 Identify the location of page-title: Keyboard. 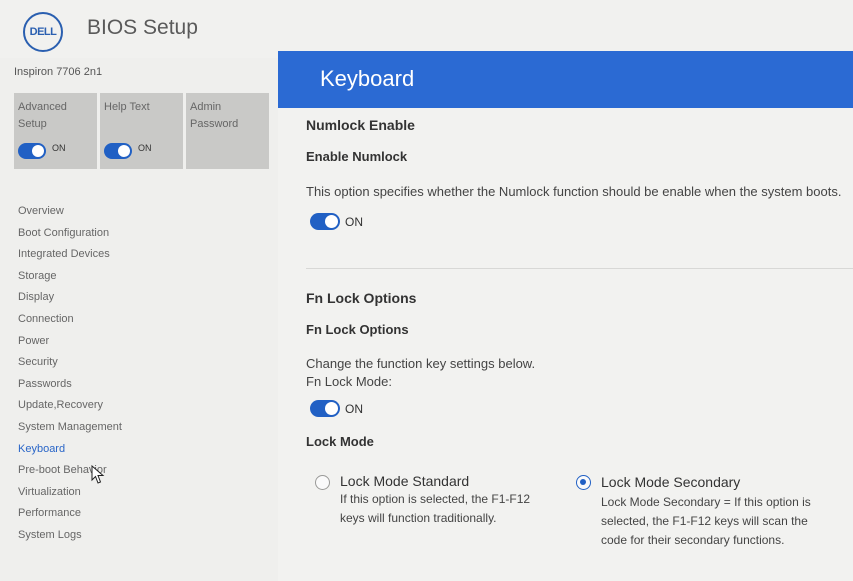
(367, 78).